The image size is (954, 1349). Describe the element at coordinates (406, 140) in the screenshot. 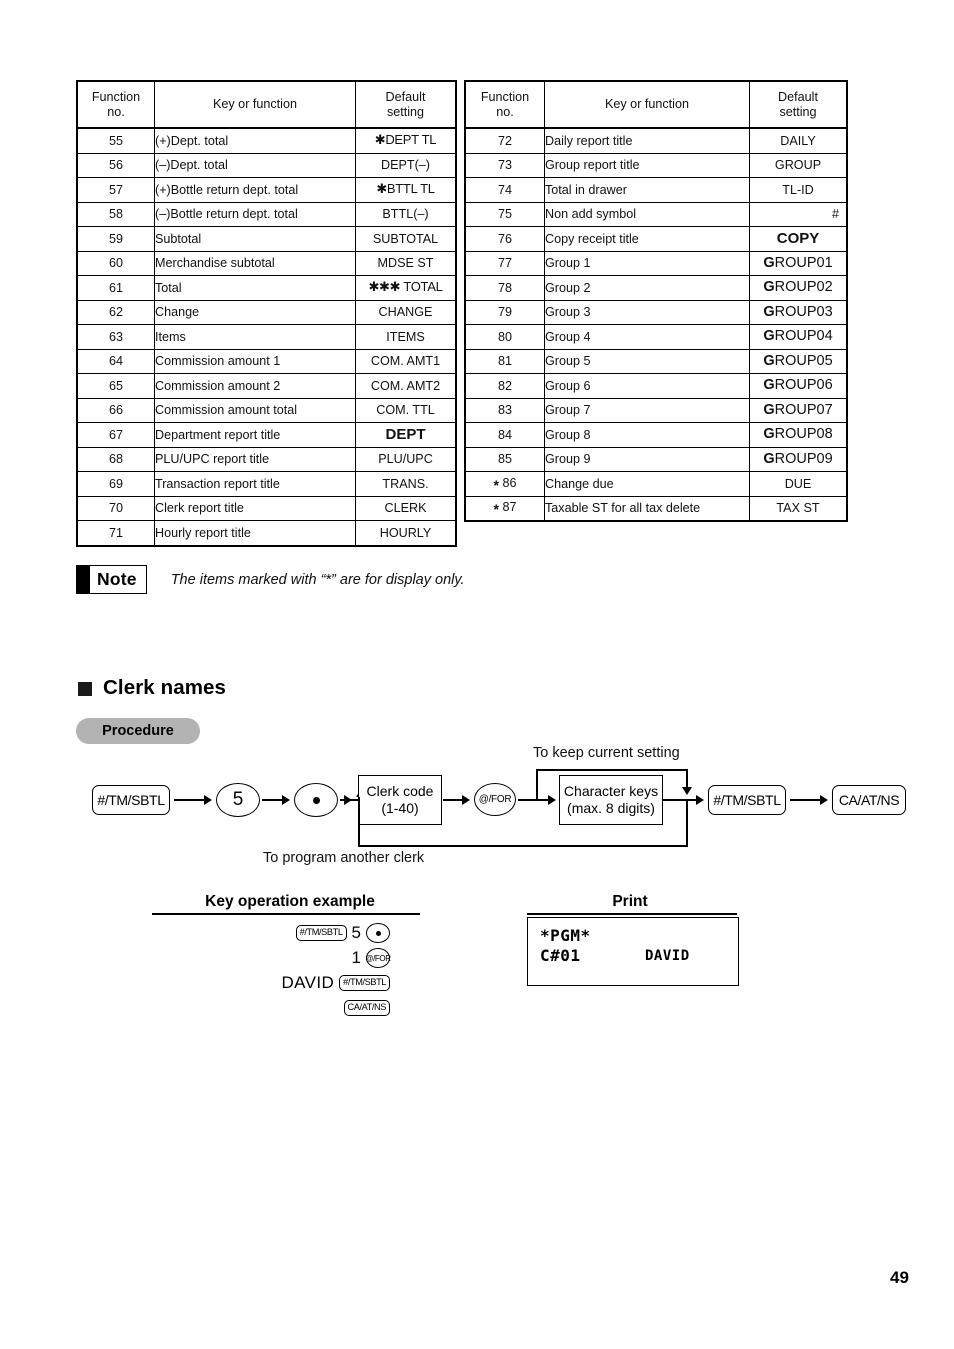

I see `default-setting-cell: ✱DEPT TL` at that location.